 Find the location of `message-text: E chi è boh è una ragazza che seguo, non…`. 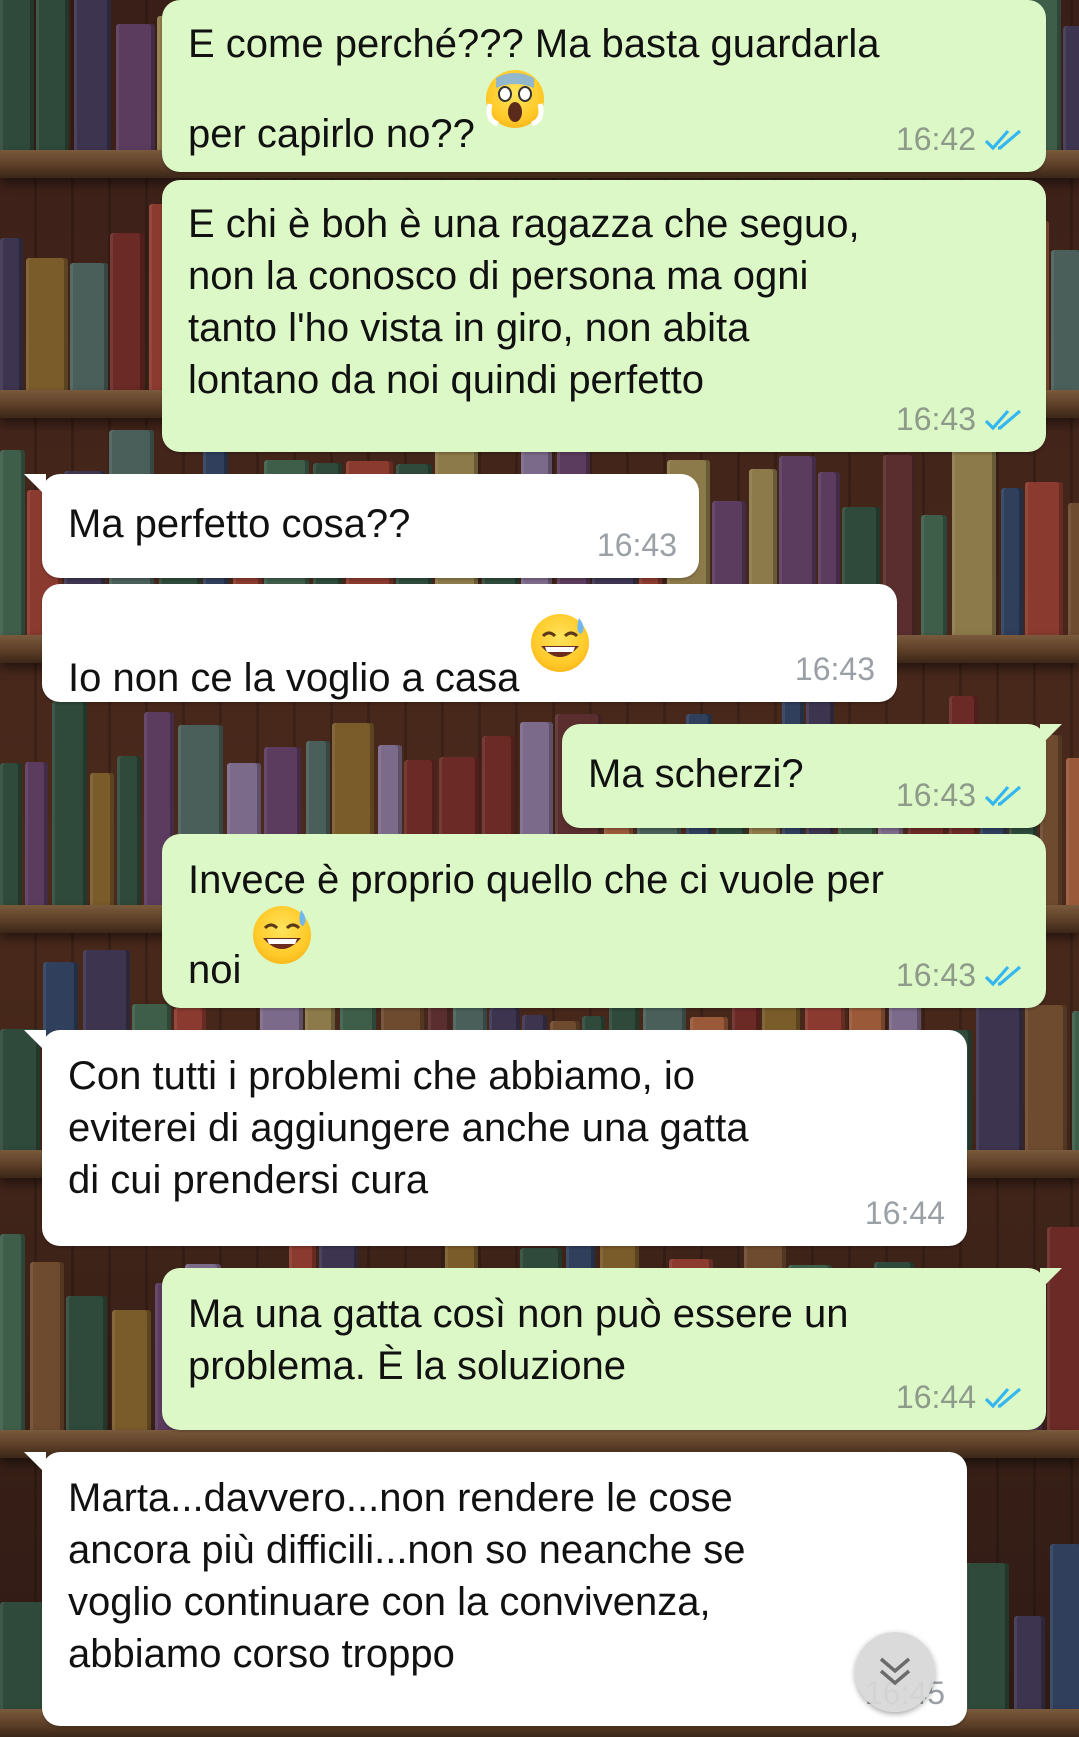

message-text: E chi è boh è una ragazza che seguo, non… is located at coordinates (524, 302).